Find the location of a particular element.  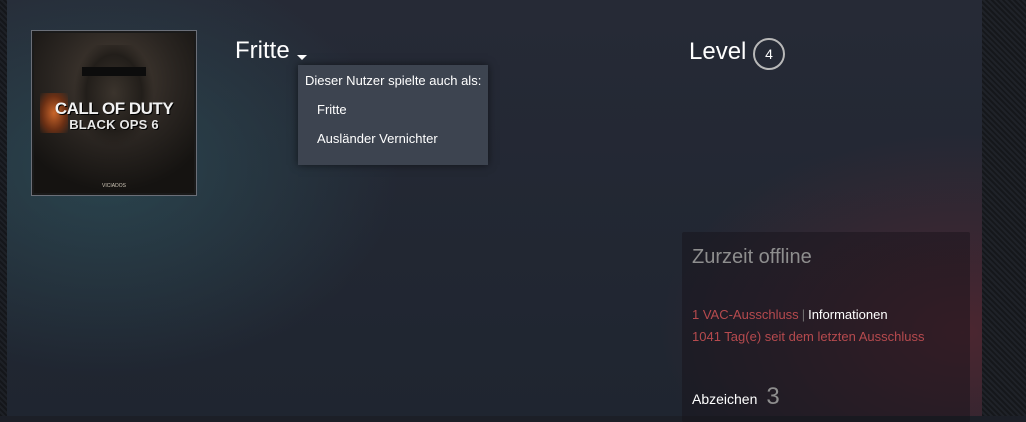

left-pattern-strip is located at coordinates (3, 208).